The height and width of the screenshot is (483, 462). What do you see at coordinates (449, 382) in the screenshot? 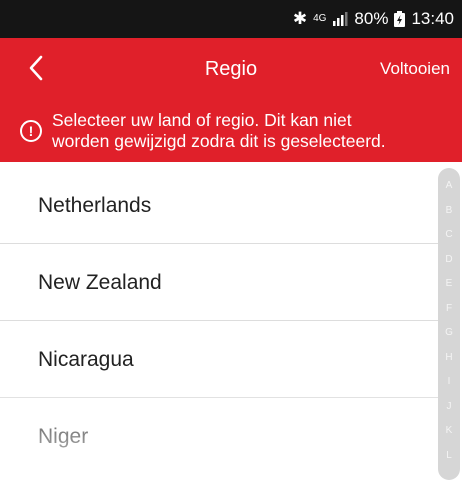
I see `index-letter-i: I` at bounding box center [449, 382].